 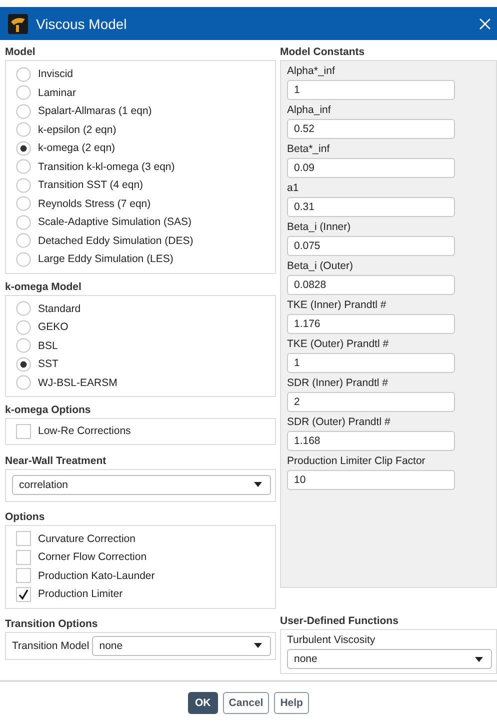 I want to click on field-label: Production Limiter Clip Factor, so click(x=356, y=461).